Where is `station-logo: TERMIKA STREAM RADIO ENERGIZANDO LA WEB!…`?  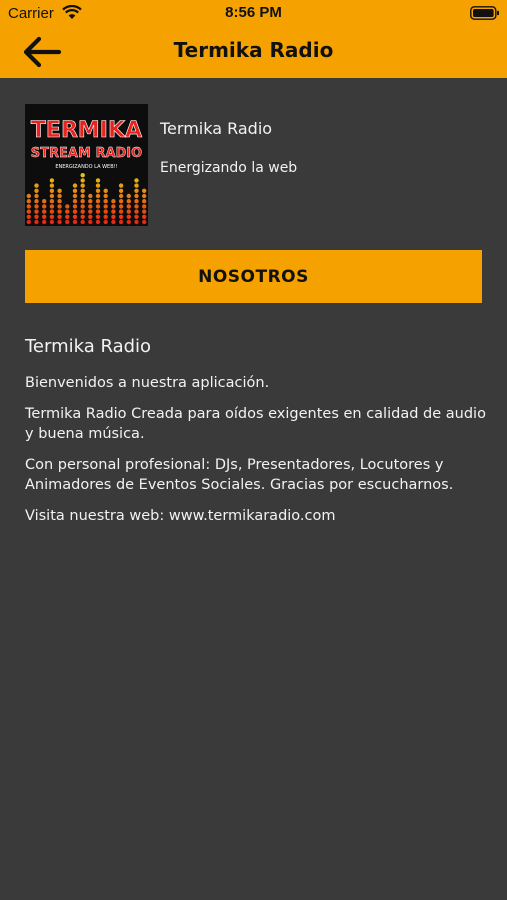
station-logo: TERMIKA STREAM RADIO ENERGIZANDO LA WEB!… is located at coordinates (86, 165).